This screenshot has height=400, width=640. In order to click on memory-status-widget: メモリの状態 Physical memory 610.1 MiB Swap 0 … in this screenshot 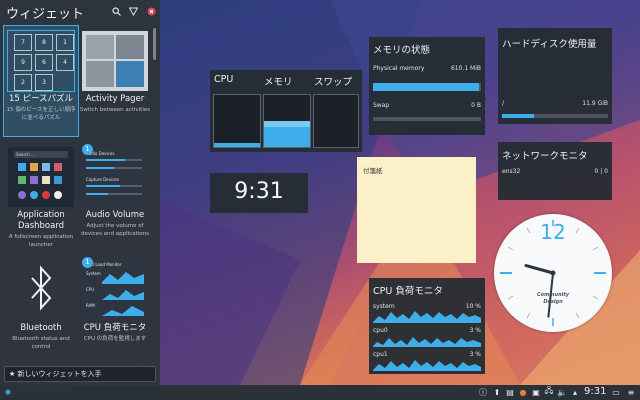, I will do `click(427, 86)`.